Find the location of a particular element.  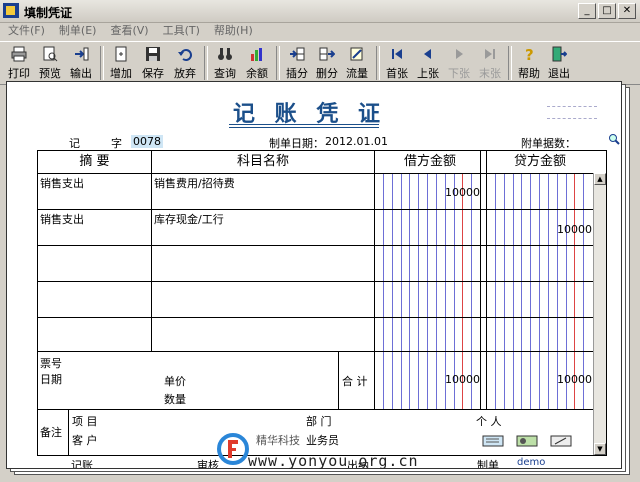

save-button: 保存 is located at coordinates (153, 63).